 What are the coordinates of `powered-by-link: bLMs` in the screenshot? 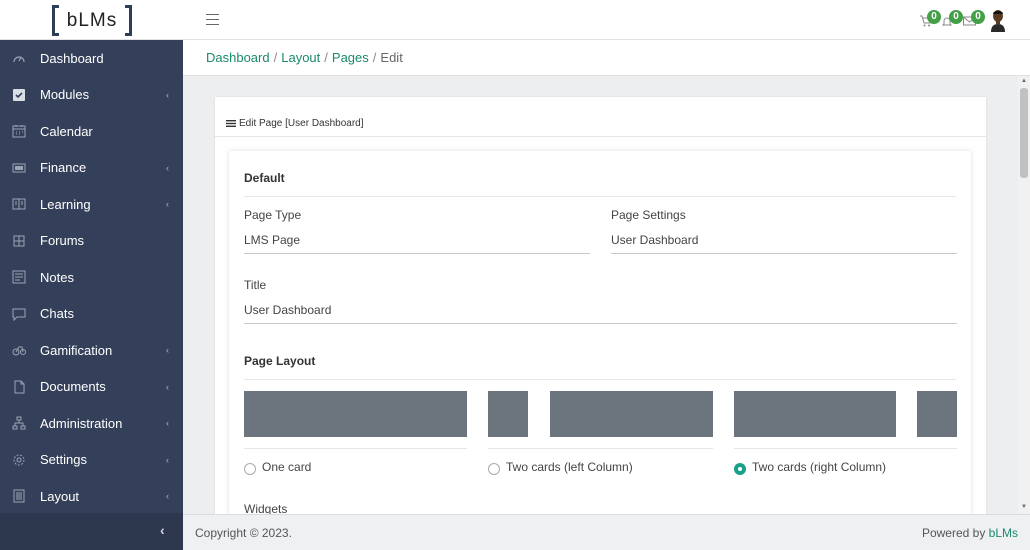 It's located at (1003, 533).